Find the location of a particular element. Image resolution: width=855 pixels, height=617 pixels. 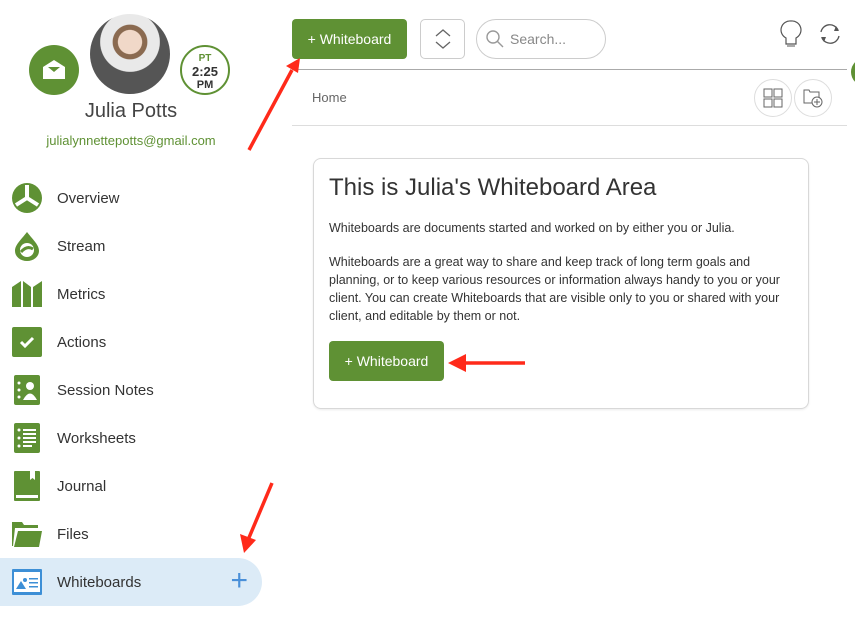

envelope-icon is located at coordinates (54, 69).